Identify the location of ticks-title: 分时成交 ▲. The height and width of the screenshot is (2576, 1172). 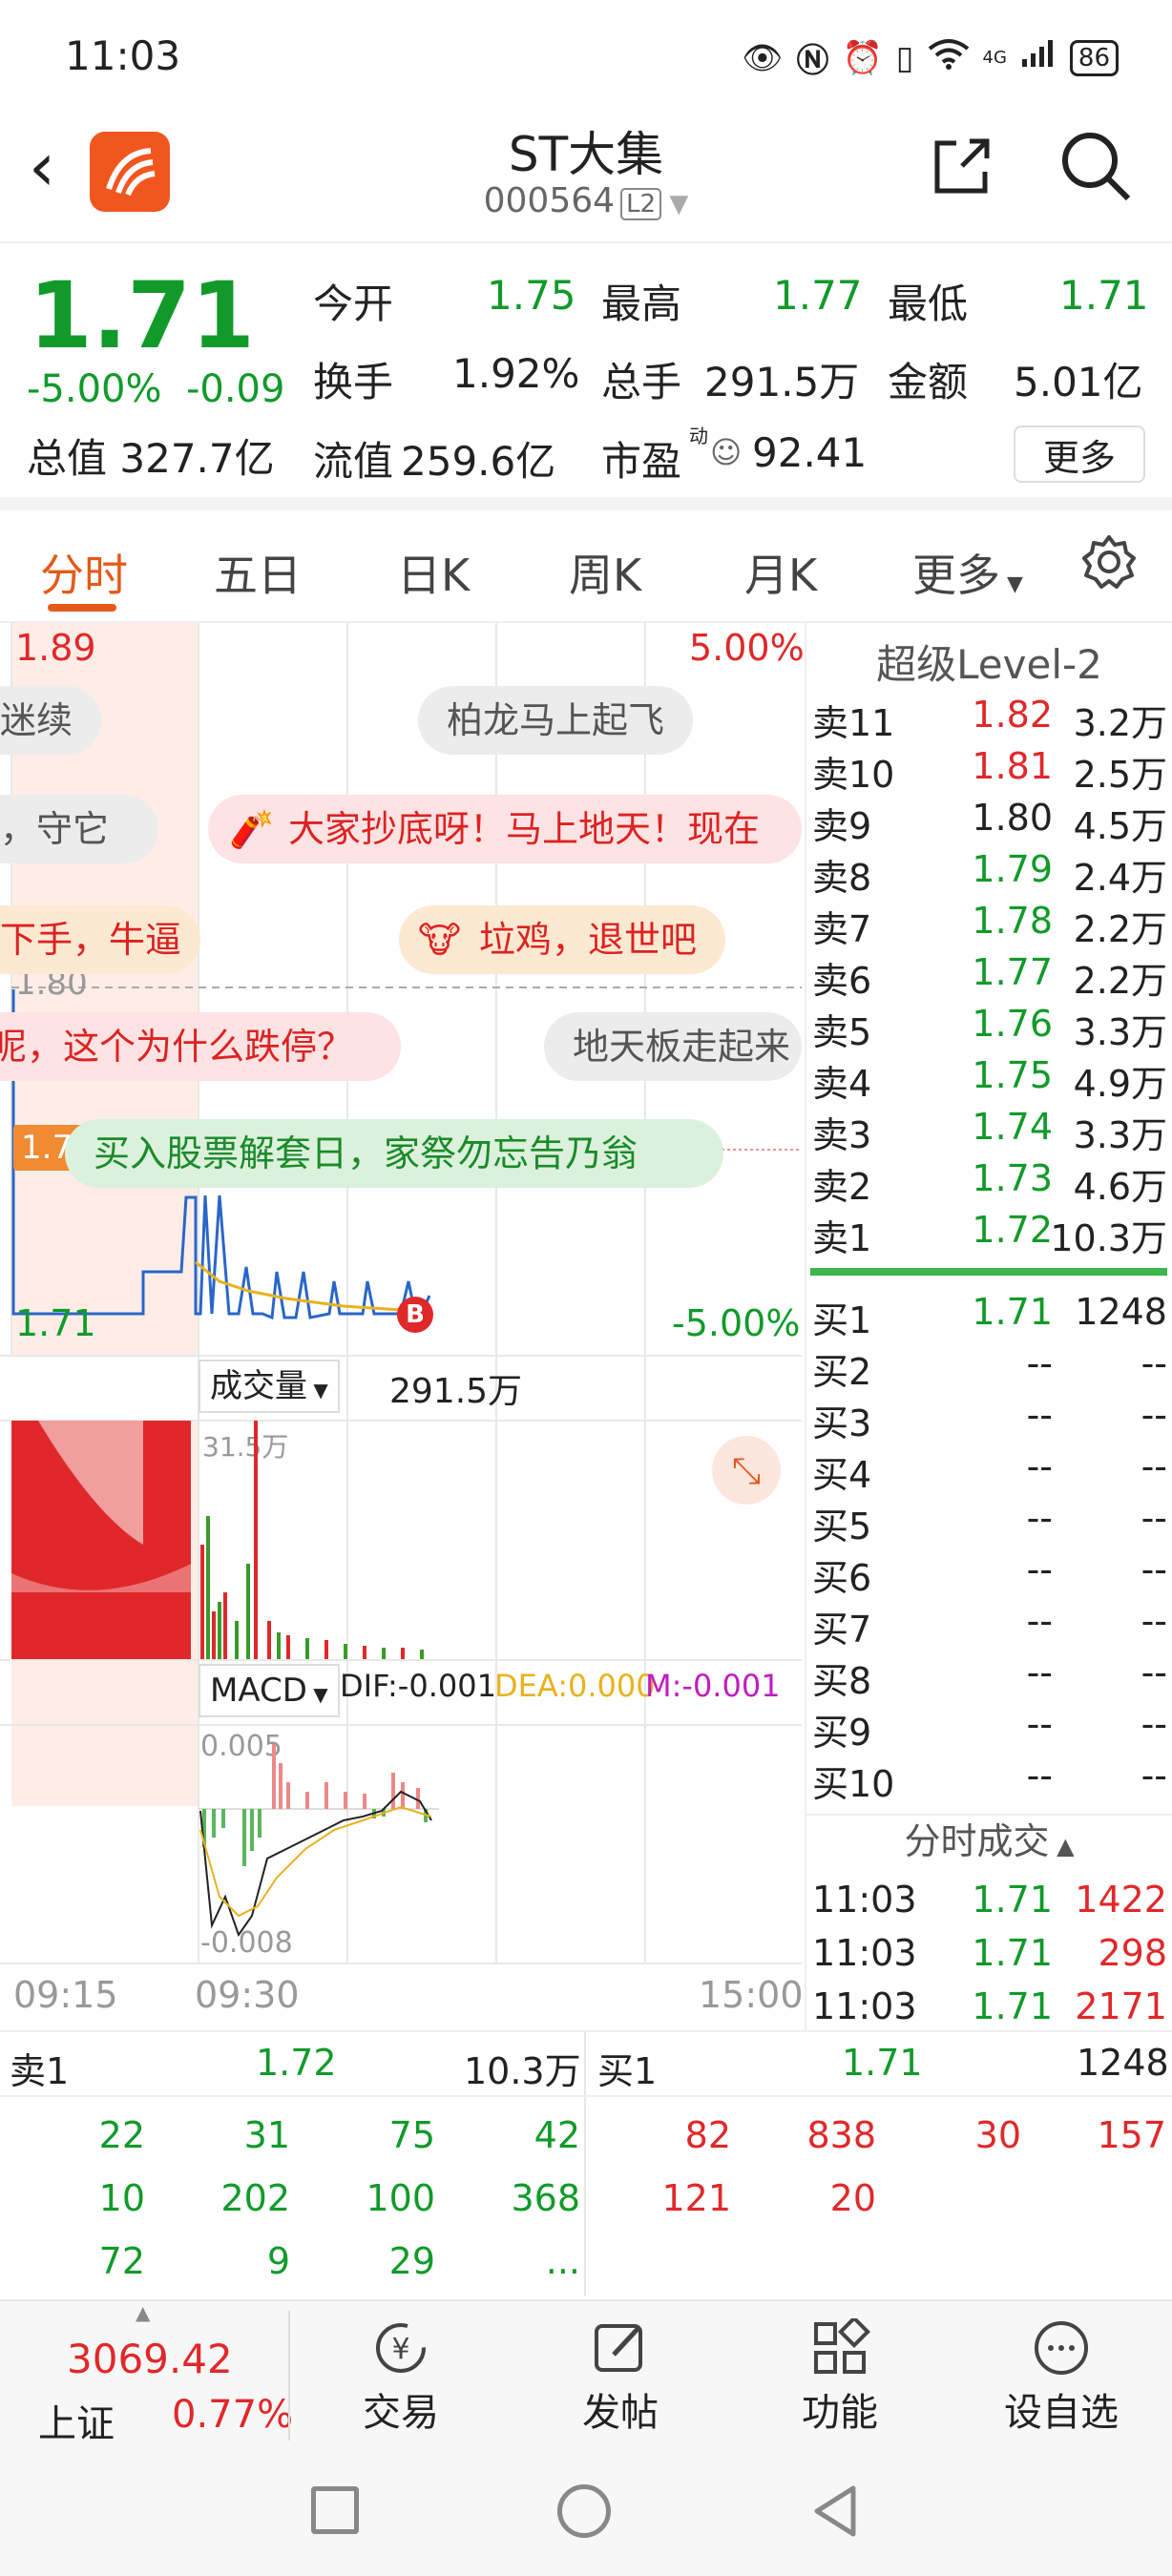
(989, 1838).